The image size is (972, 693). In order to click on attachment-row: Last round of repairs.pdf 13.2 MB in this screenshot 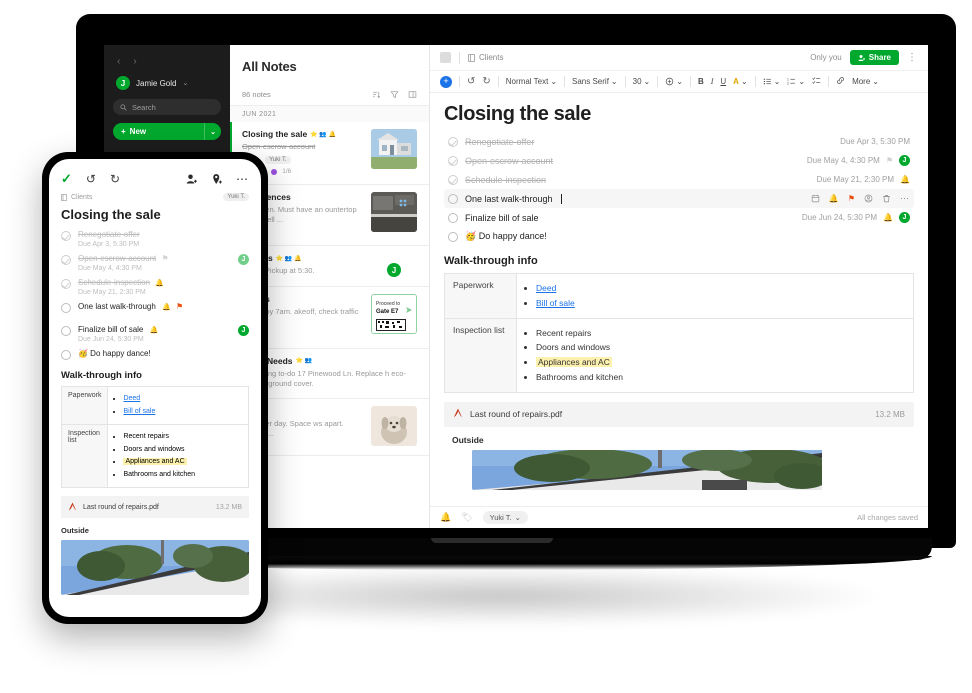, I will do `click(679, 414)`.